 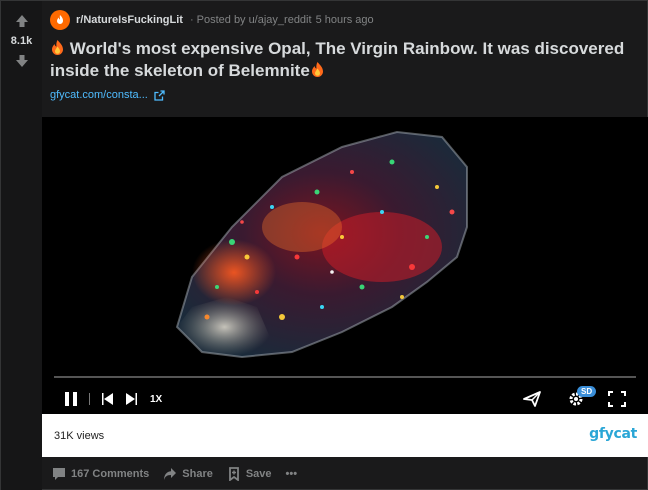 I want to click on author-link: u/ajay_reddit, so click(x=280, y=20).